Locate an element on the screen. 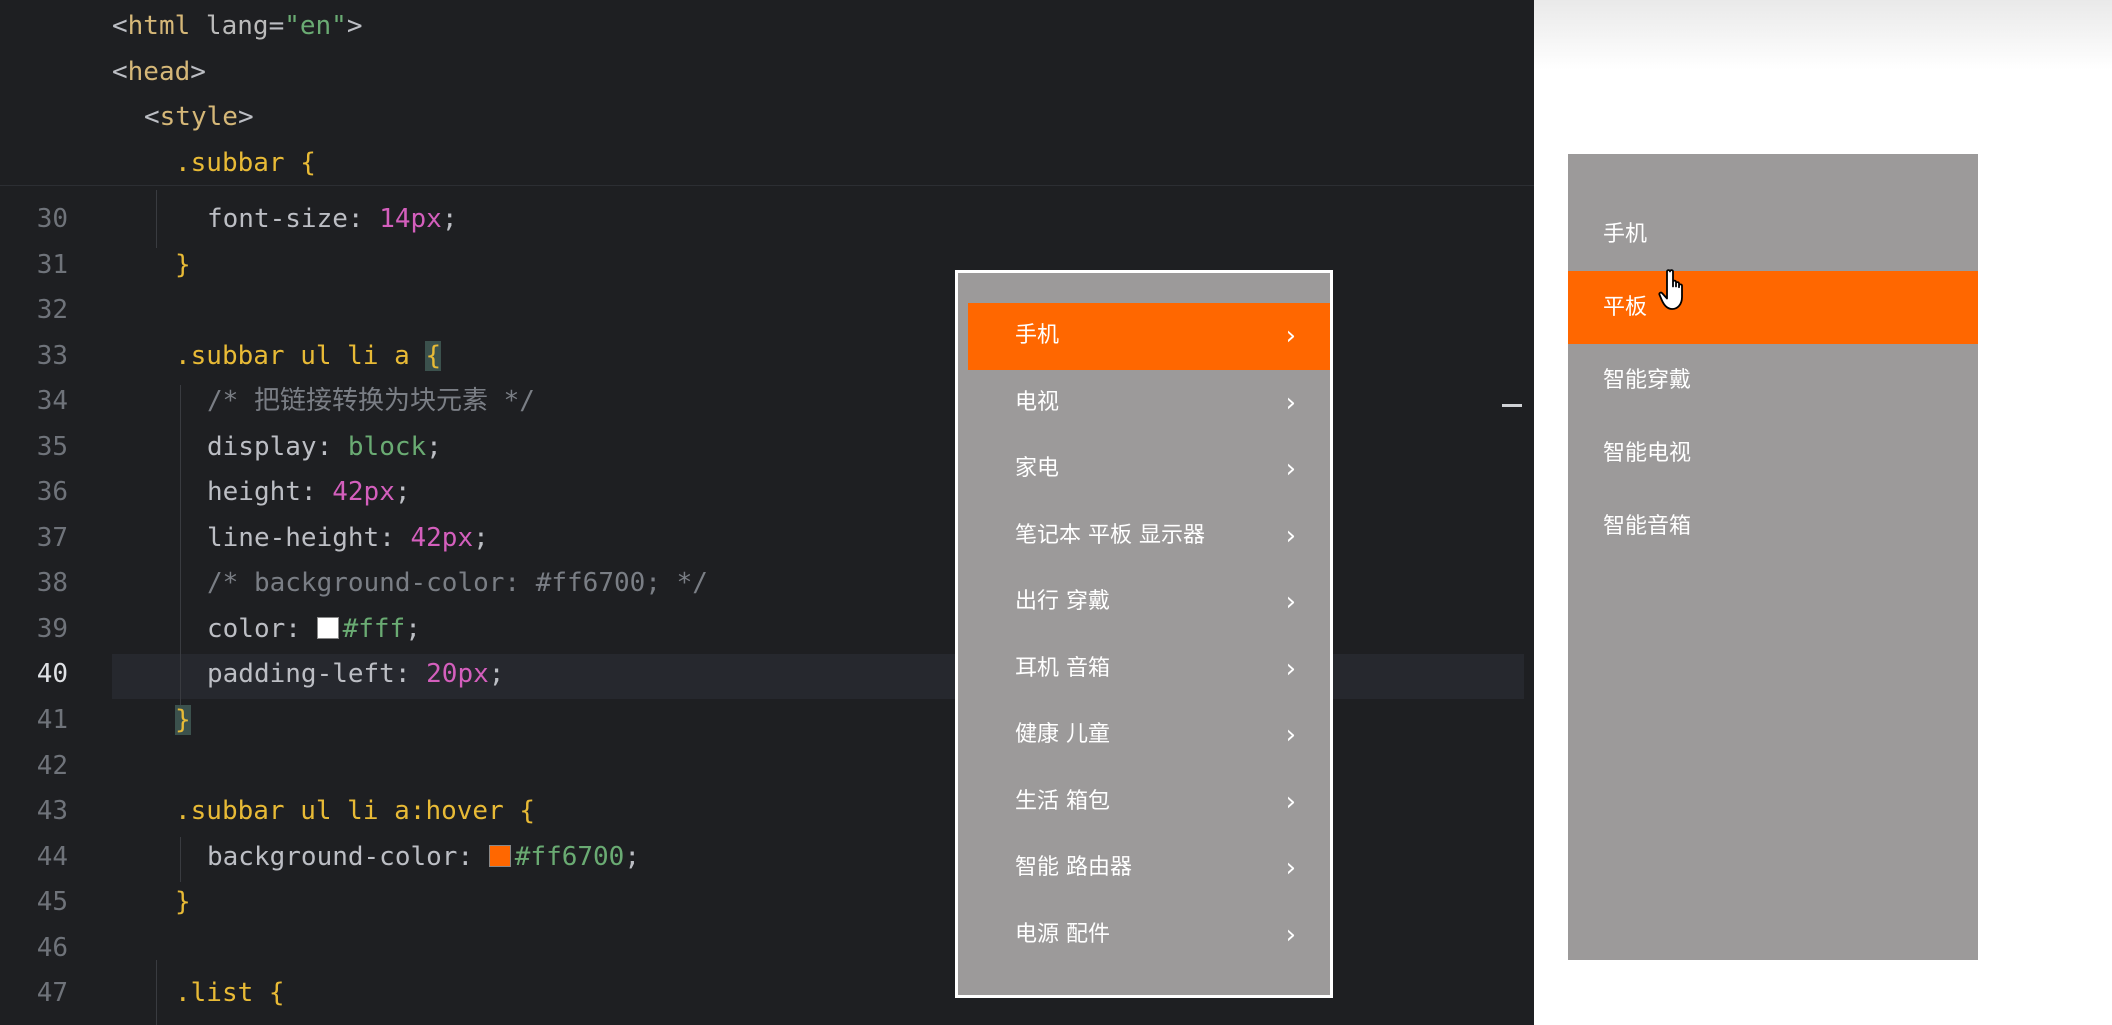  code-line-34: /* 把链接转换为块元素 */ is located at coordinates (371, 401).